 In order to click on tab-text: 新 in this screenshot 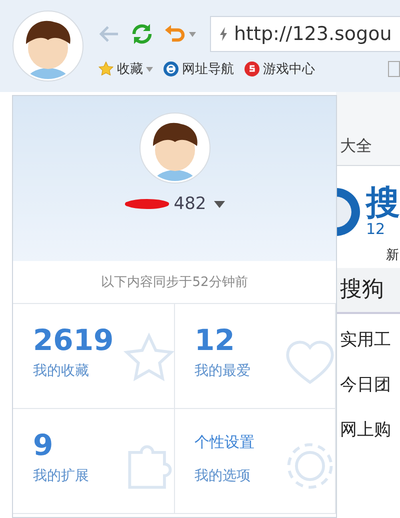, I will do `click(392, 255)`.